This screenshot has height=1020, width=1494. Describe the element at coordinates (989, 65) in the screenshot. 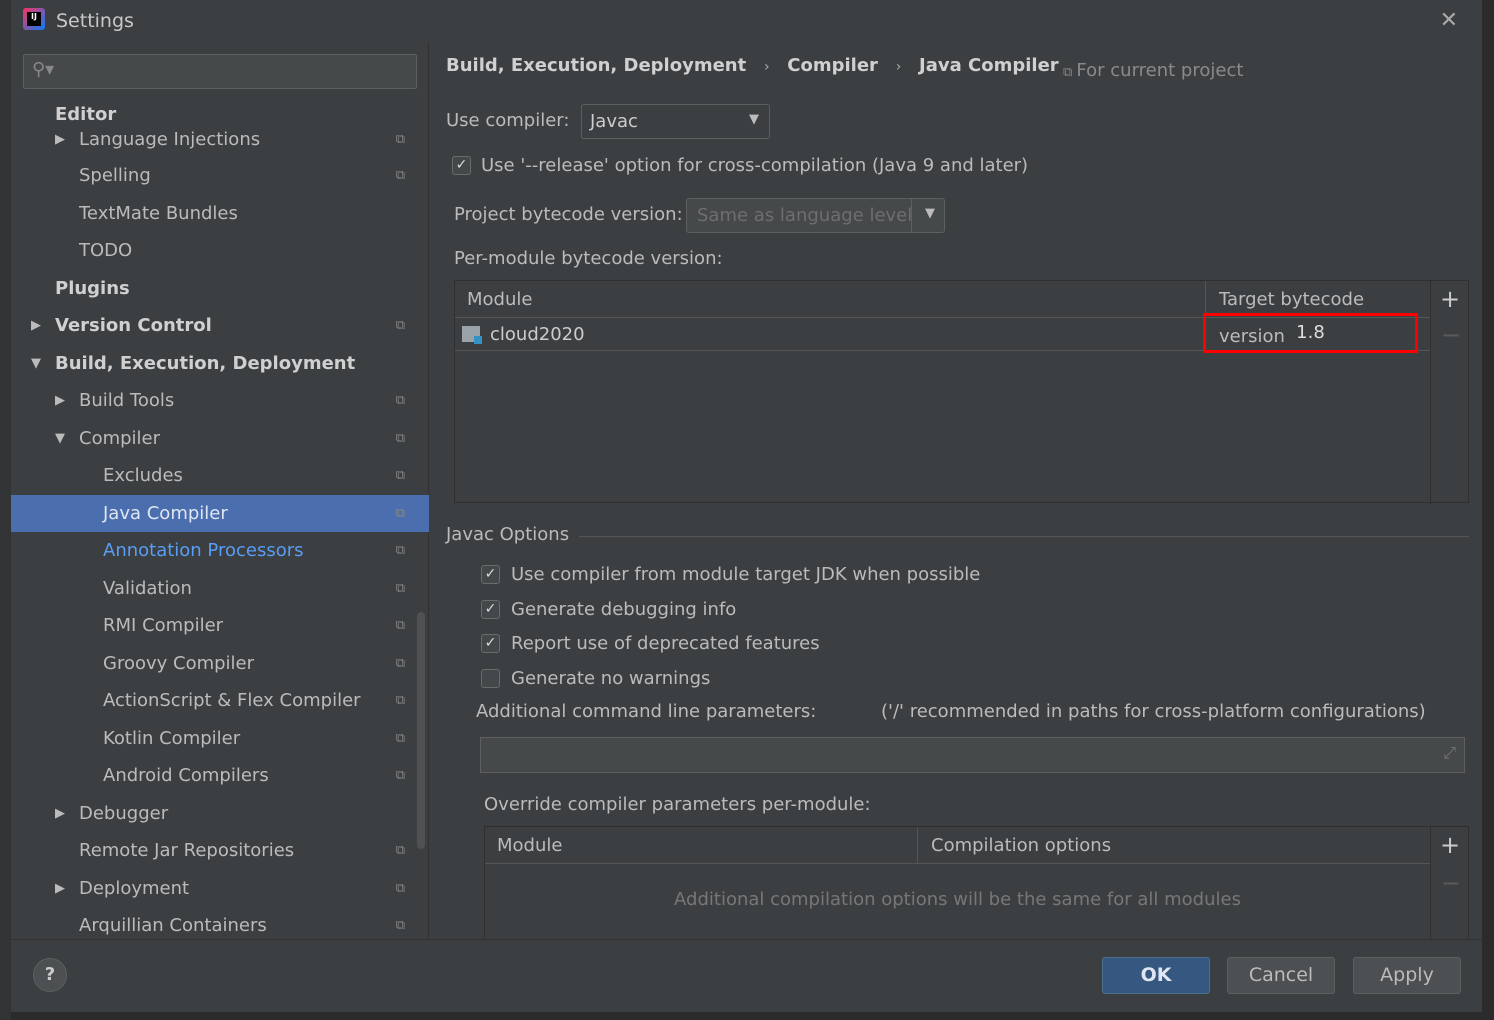

I see `breadcrumb-item: Java Compiler` at that location.